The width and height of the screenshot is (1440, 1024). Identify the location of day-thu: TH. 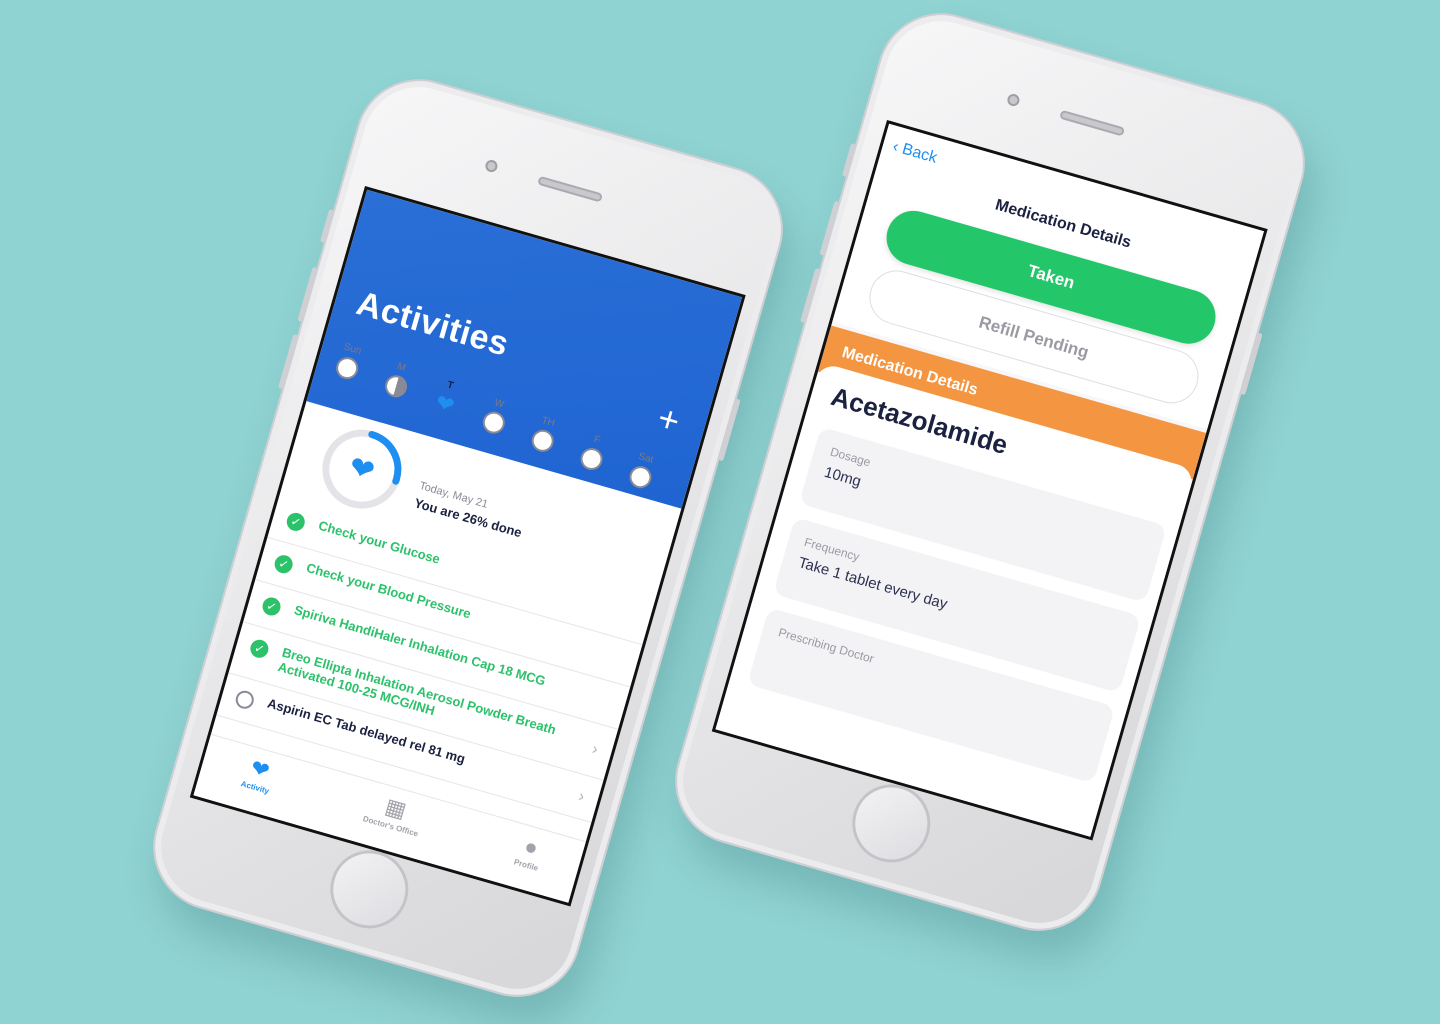
(544, 436).